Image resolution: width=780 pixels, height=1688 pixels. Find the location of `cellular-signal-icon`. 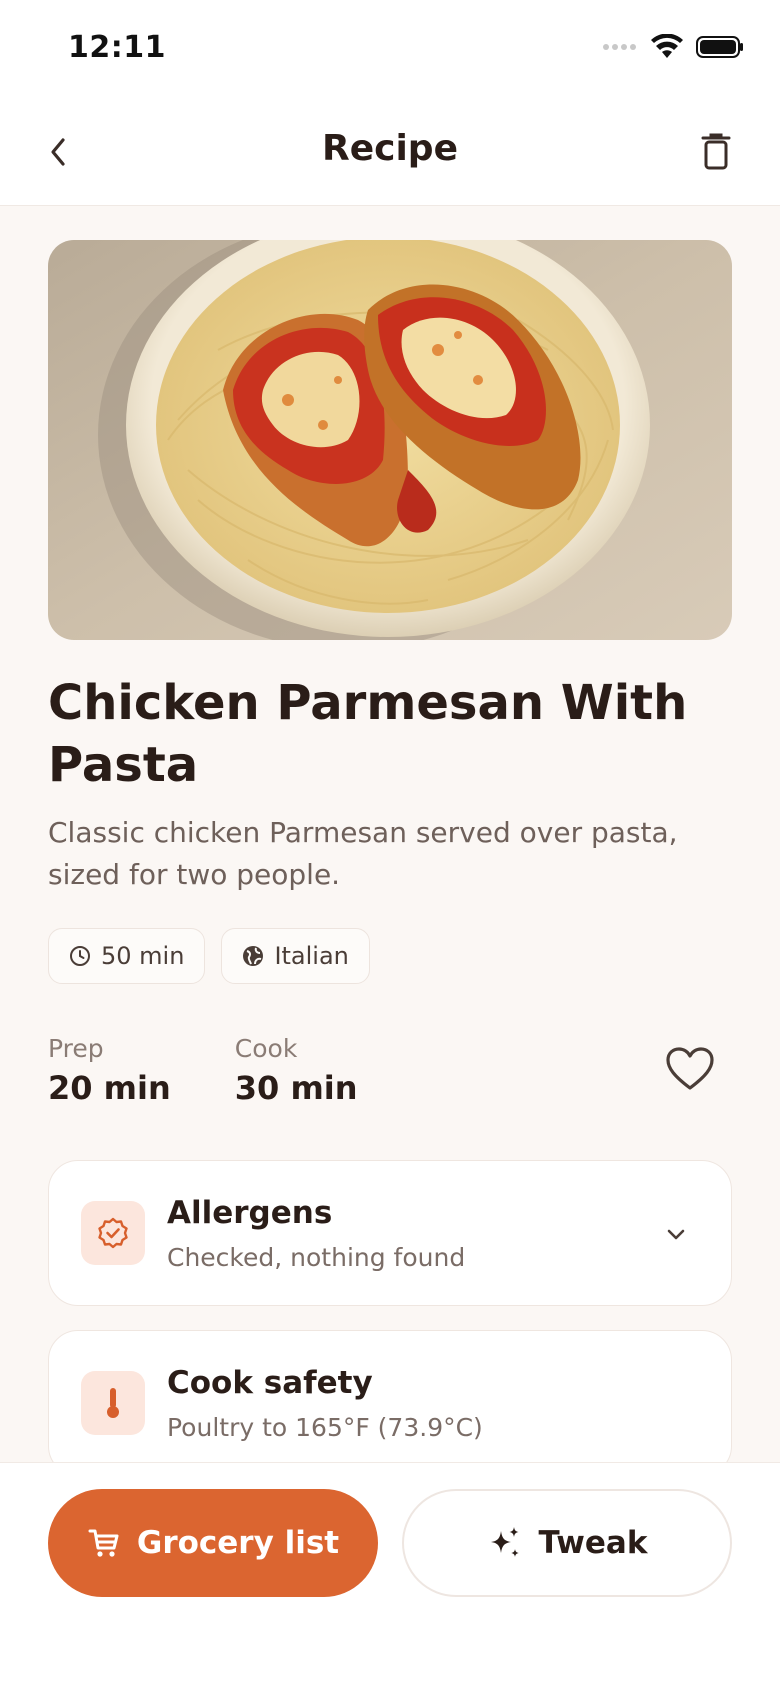

cellular-signal-icon is located at coordinates (619, 47).